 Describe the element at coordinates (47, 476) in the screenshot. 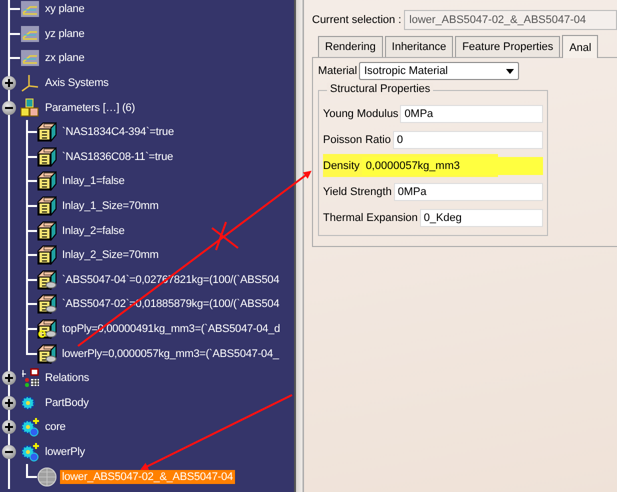

I see `sphere-icon` at that location.